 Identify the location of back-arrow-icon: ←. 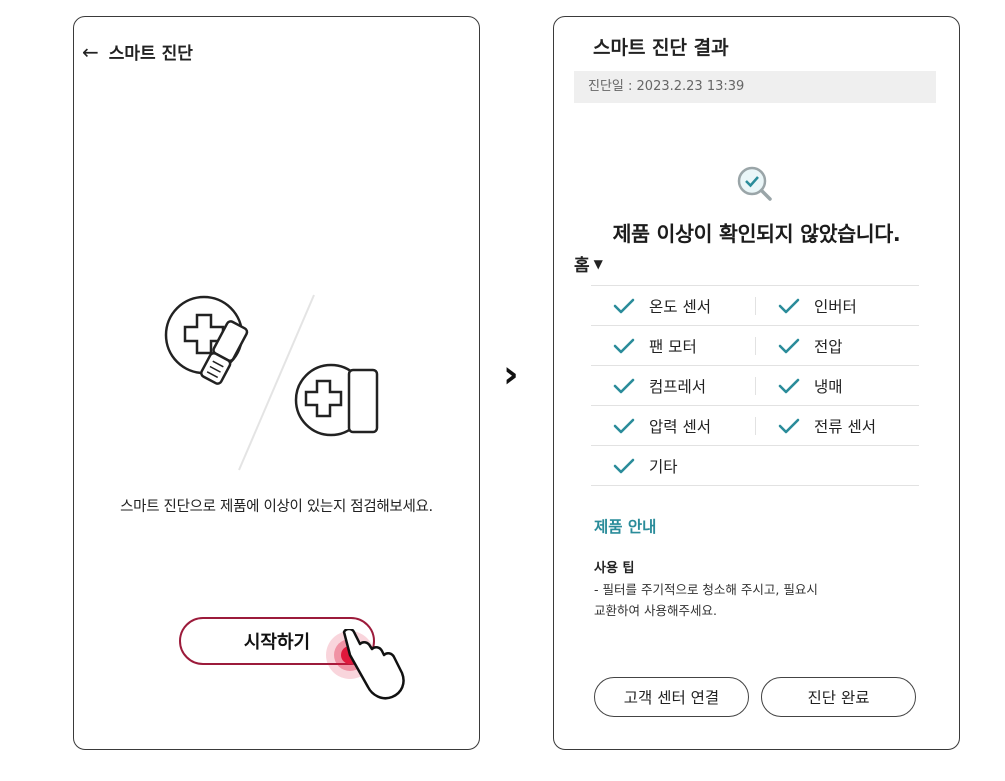
(90, 52).